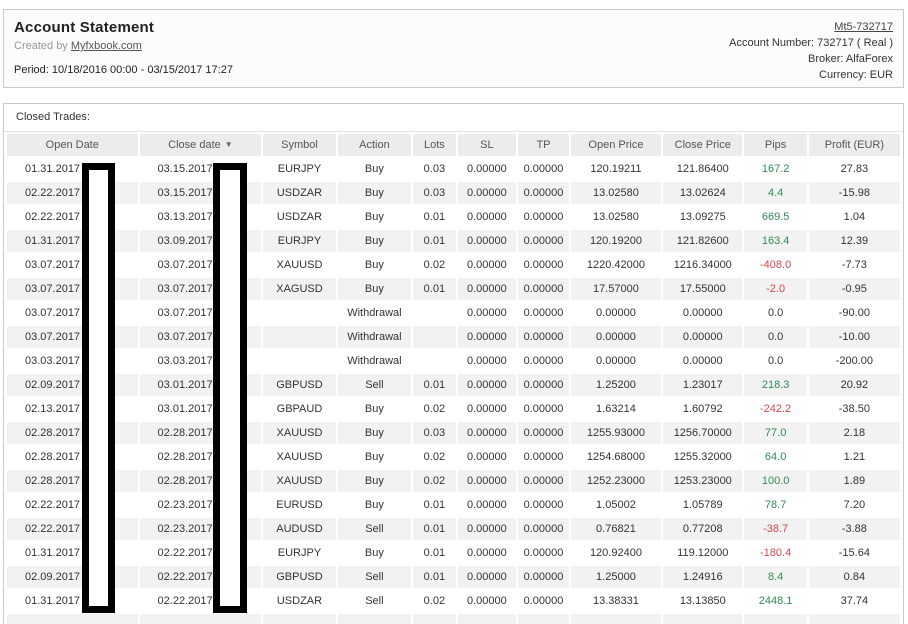  Describe the element at coordinates (230, 388) in the screenshot. I see `redaction-box-close-date-time` at that location.